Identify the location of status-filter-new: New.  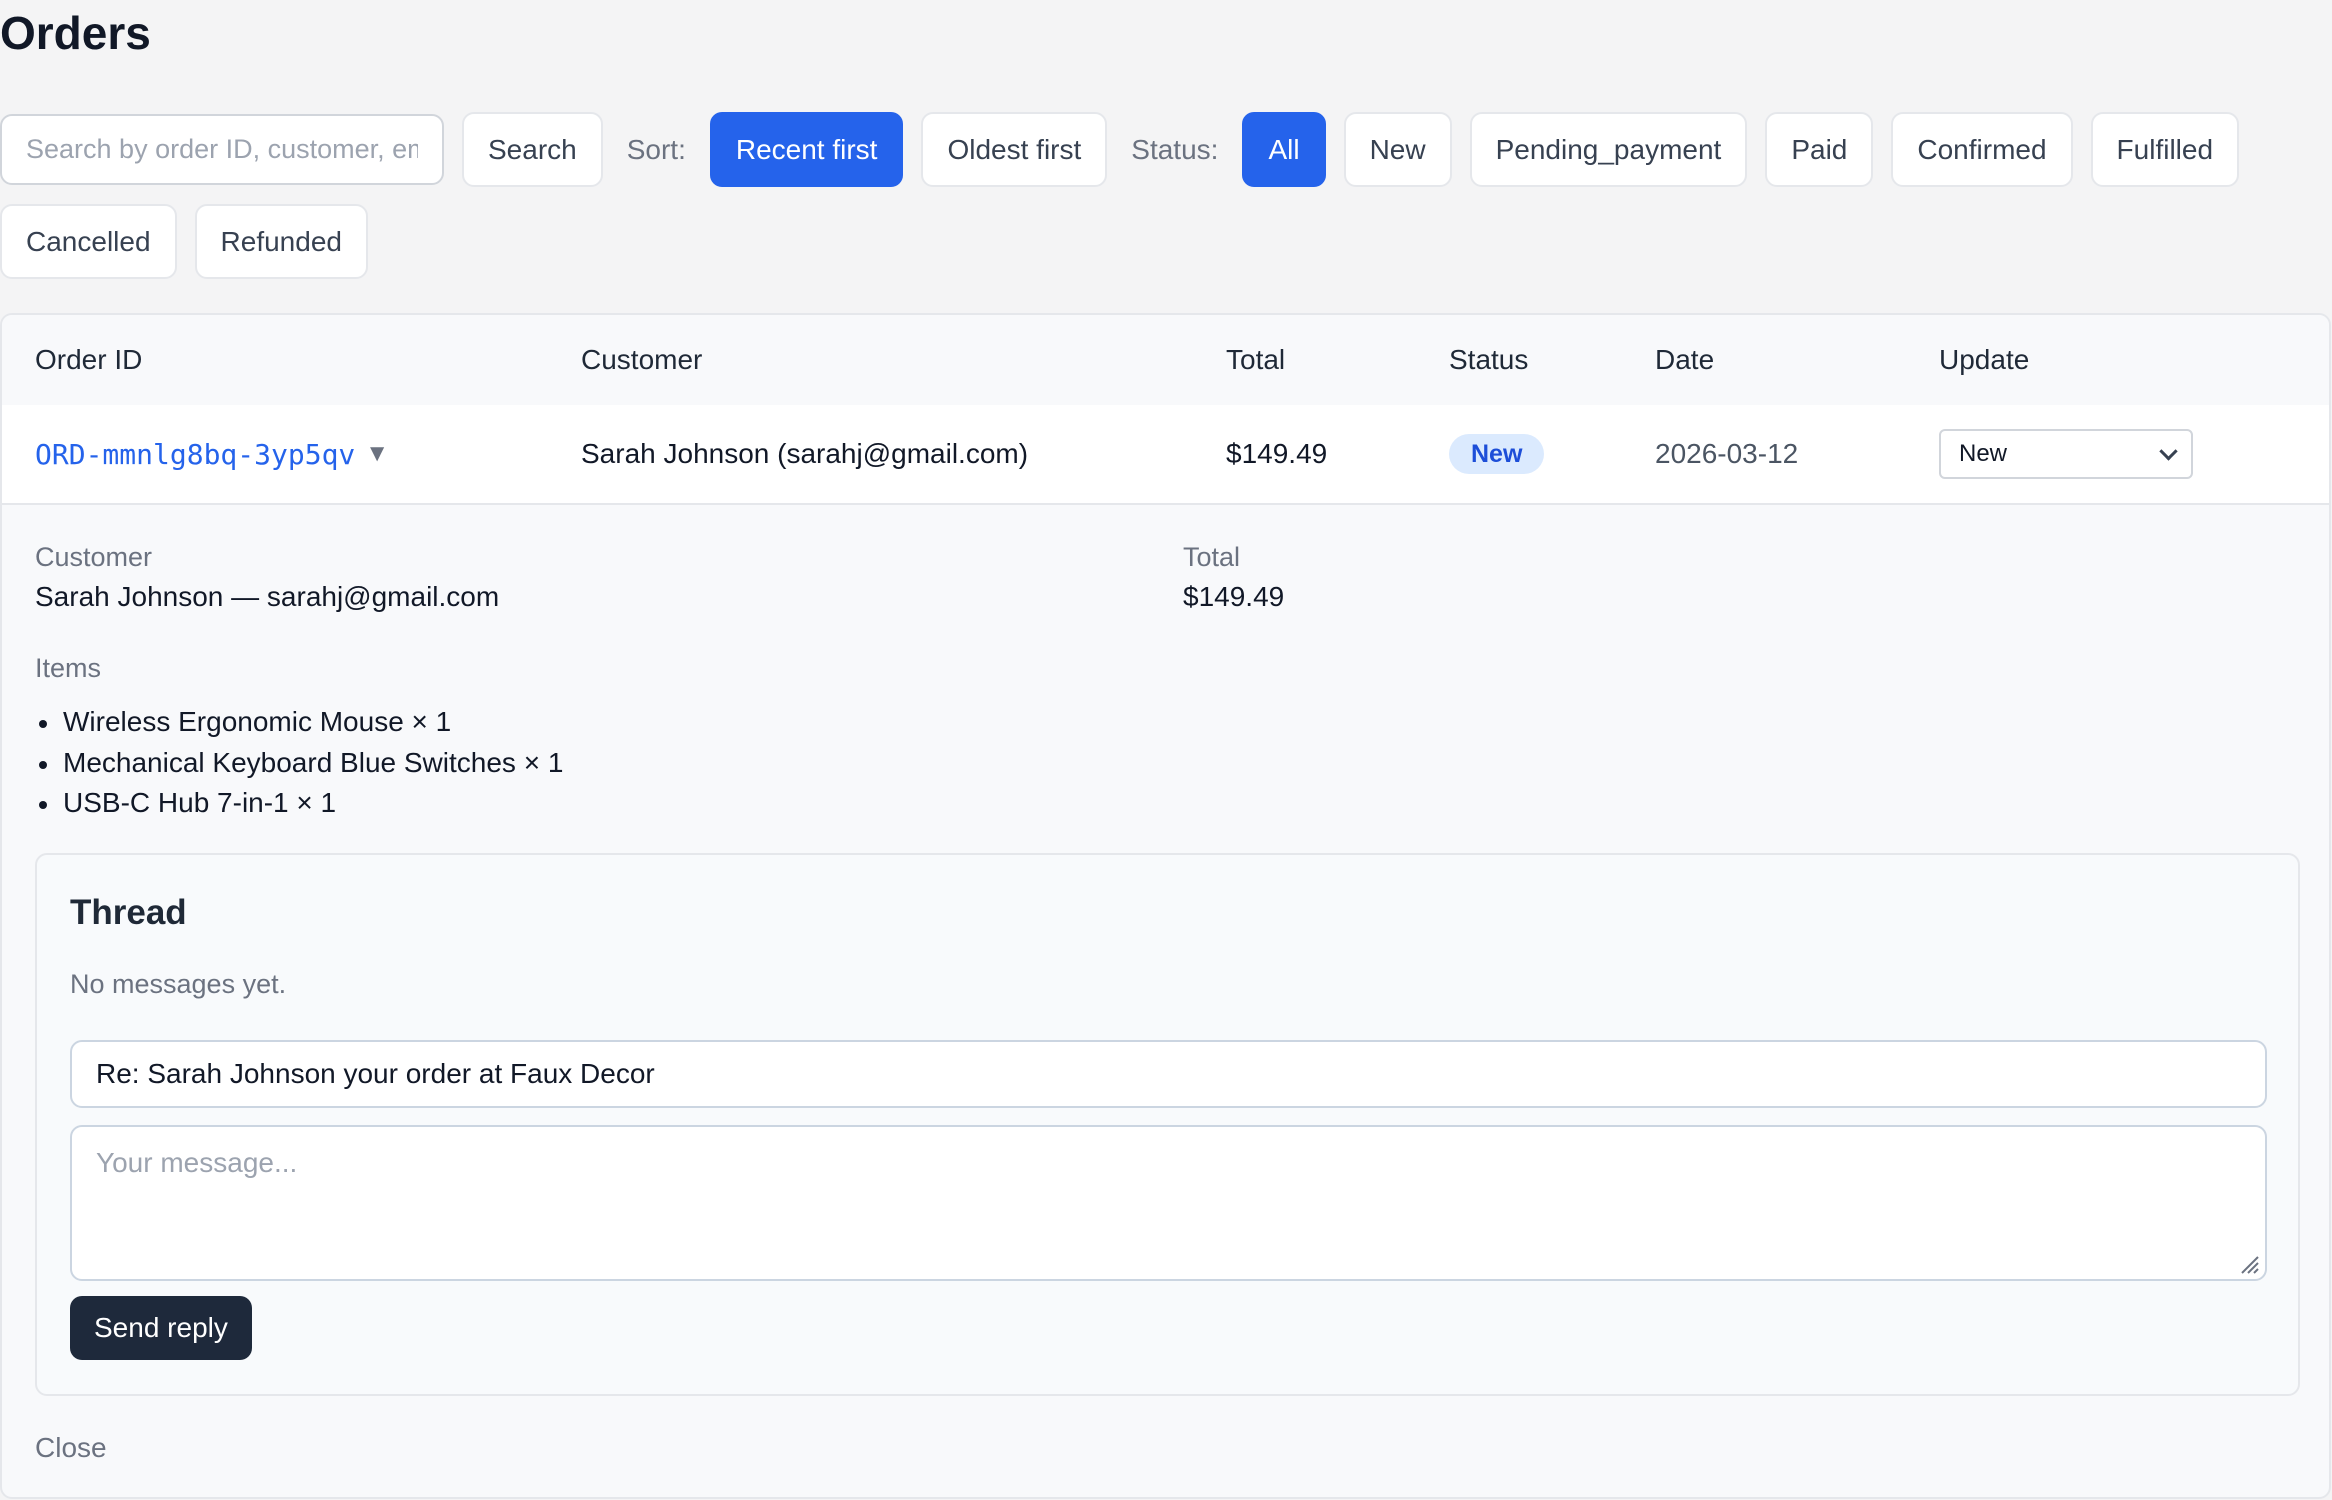
(1397, 149).